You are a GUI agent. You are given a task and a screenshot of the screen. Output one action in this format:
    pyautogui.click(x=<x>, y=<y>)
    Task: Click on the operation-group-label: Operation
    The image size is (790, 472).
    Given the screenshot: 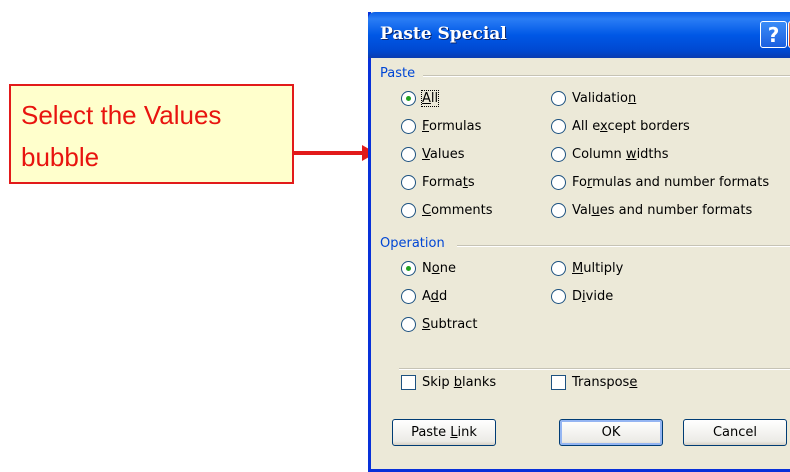 What is the action you would take?
    pyautogui.click(x=412, y=243)
    